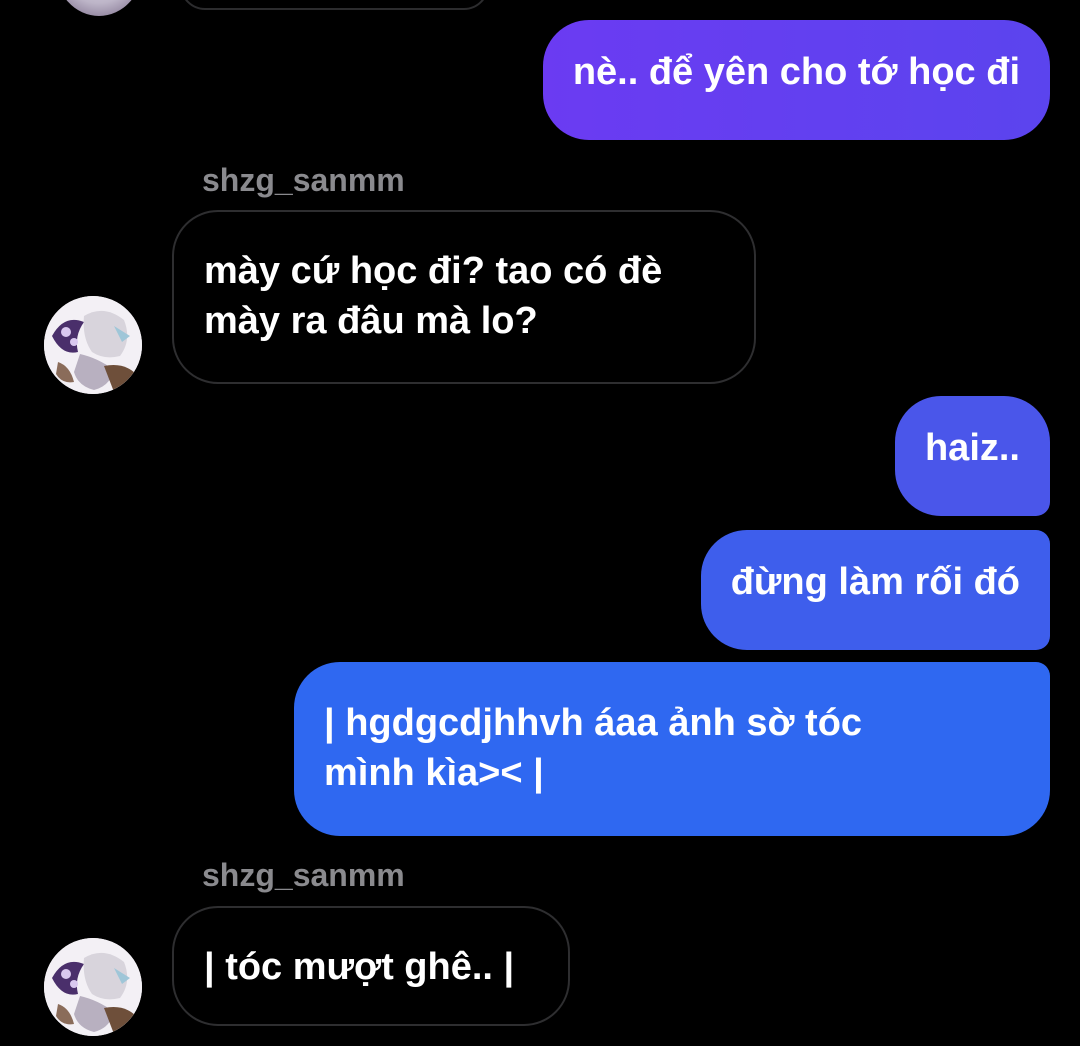 Image resolution: width=1080 pixels, height=1046 pixels. What do you see at coordinates (972, 448) in the screenshot?
I see `message-text: haiz..` at bounding box center [972, 448].